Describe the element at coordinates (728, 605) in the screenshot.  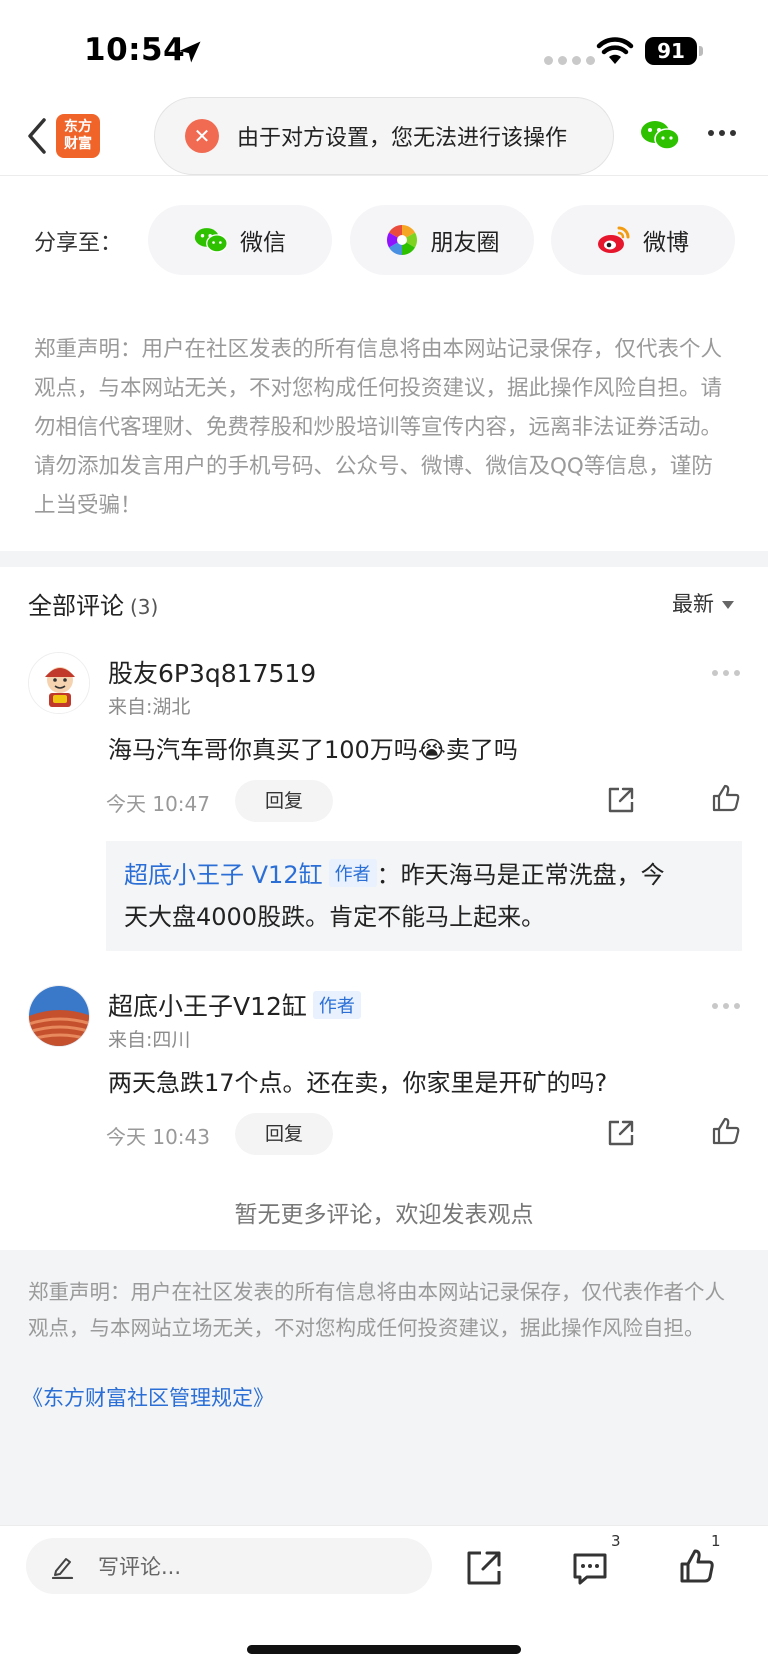
I see `caret-down-icon` at that location.